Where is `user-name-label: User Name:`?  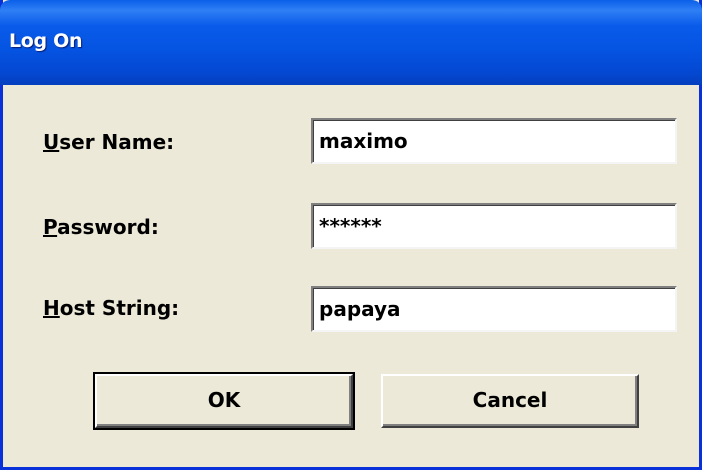
user-name-label: User Name: is located at coordinates (108, 142).